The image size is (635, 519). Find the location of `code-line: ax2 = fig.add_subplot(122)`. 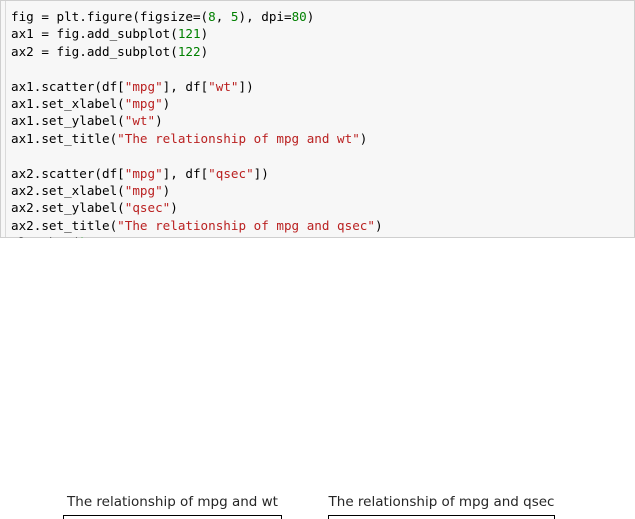

code-line: ax2 = fig.add_subplot(122) is located at coordinates (322, 51).